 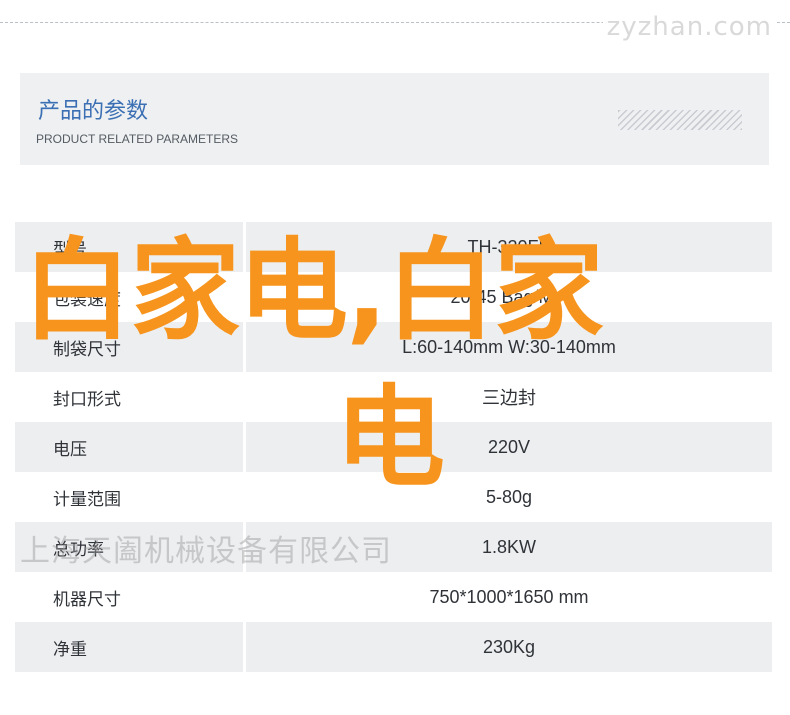 I want to click on table-row: 净重 230Kg, so click(x=393, y=647).